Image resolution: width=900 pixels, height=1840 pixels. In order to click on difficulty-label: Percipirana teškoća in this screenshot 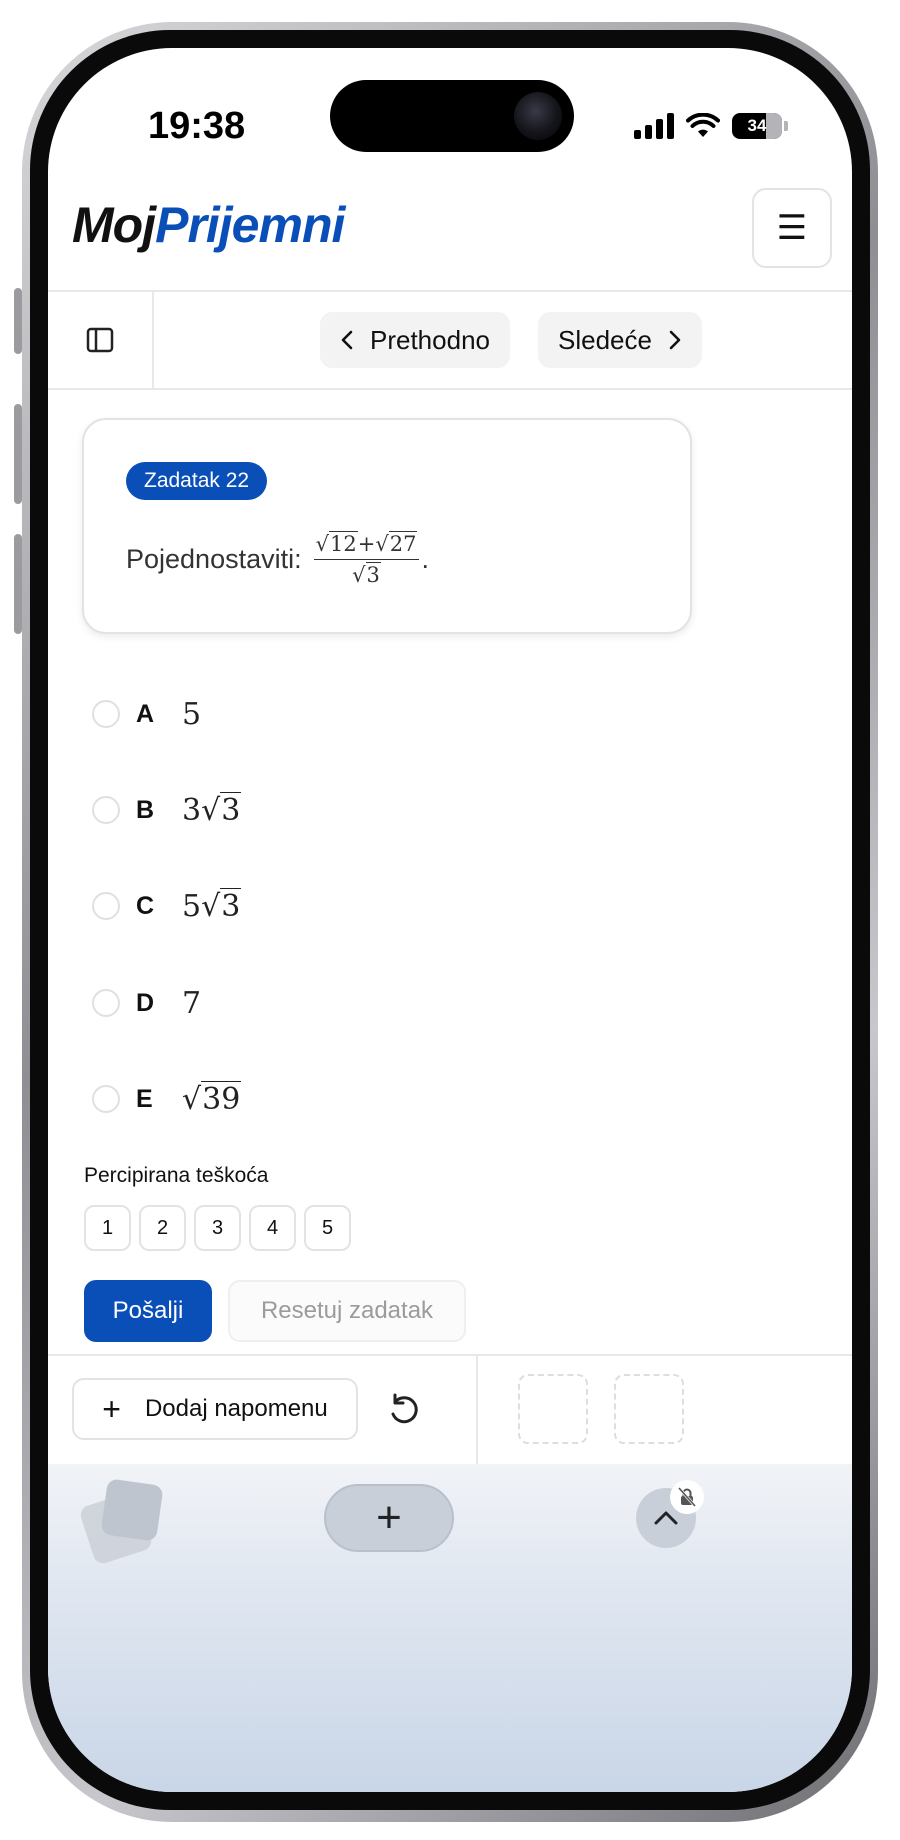, I will do `click(176, 1175)`.